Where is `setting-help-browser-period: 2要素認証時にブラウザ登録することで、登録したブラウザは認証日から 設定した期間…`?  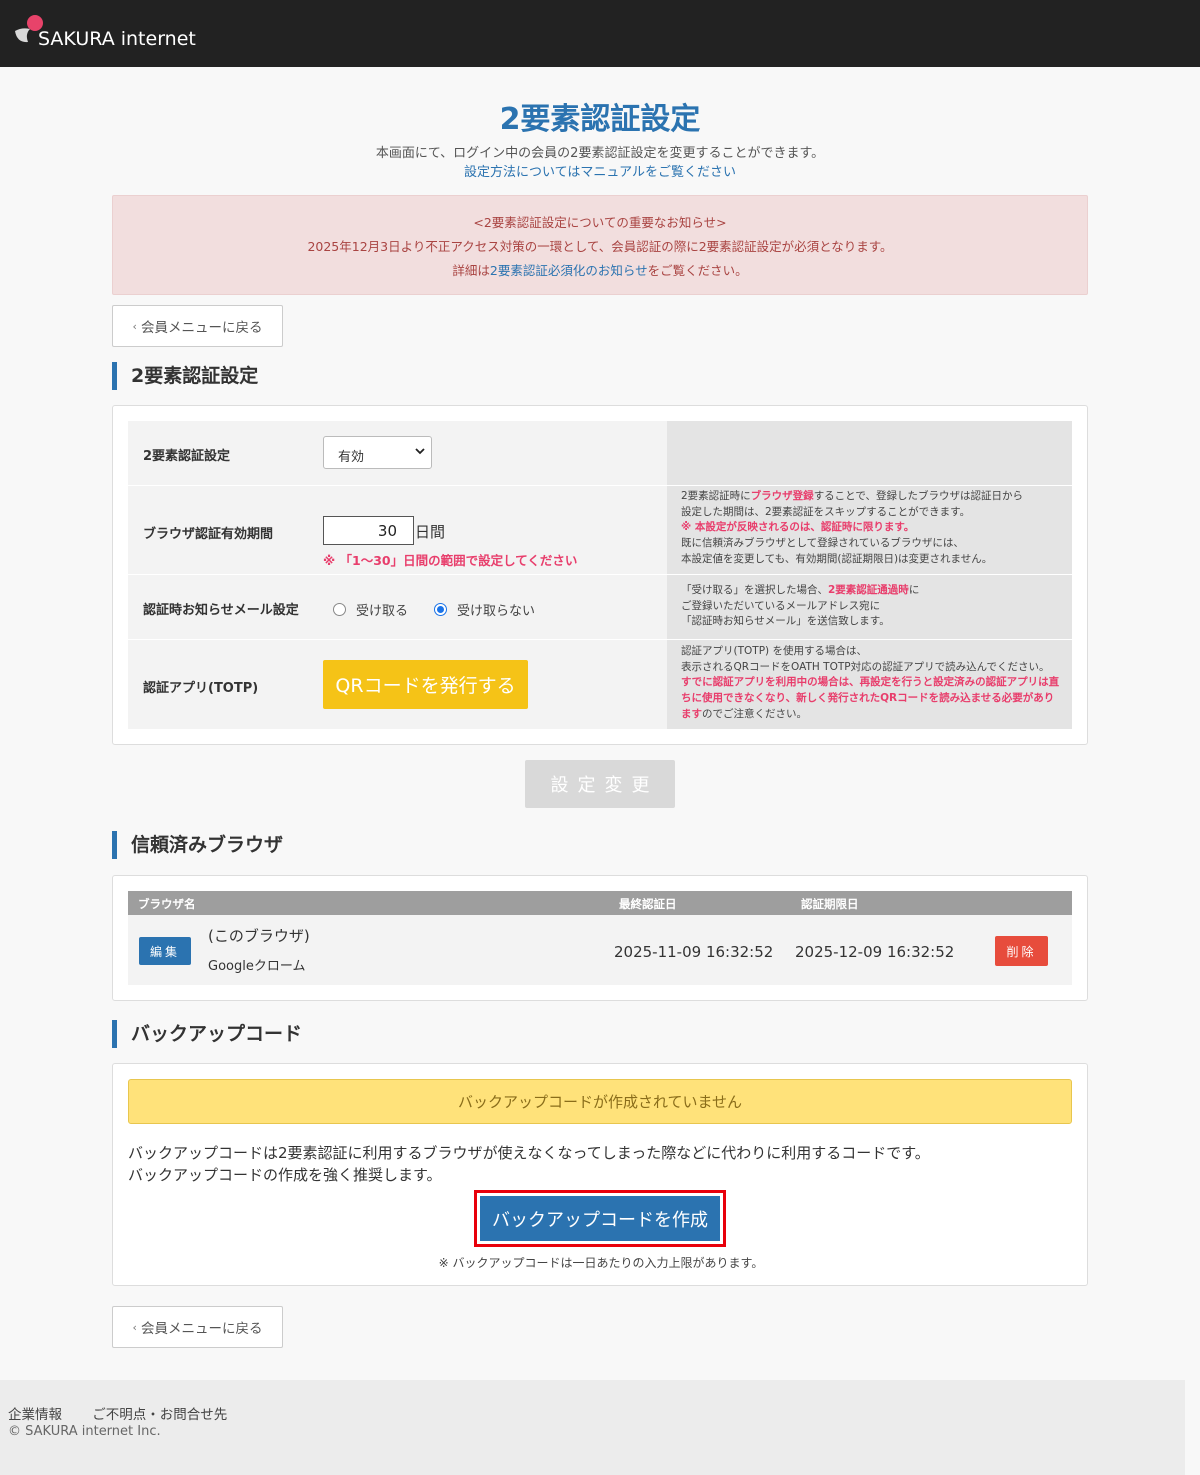 setting-help-browser-period: 2要素認証時にブラウザ登録することで、登録したブラウザは認証日から 設定した期間… is located at coordinates (869, 530).